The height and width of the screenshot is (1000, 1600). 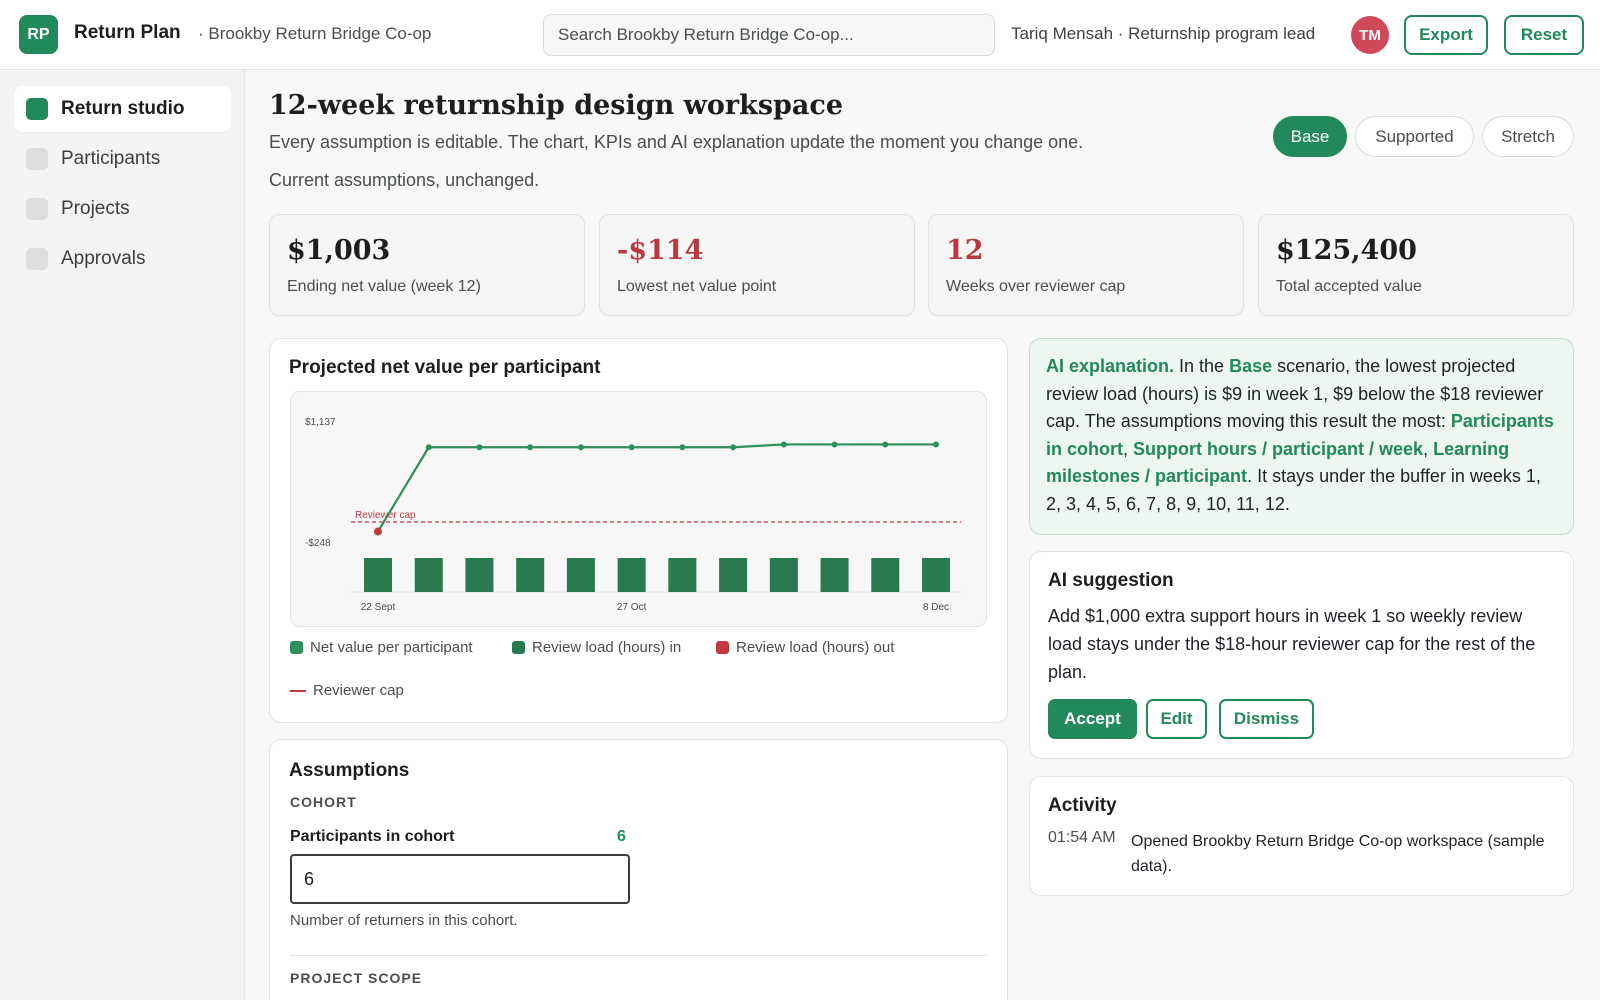 I want to click on app-logo: RP, so click(x=38, y=34).